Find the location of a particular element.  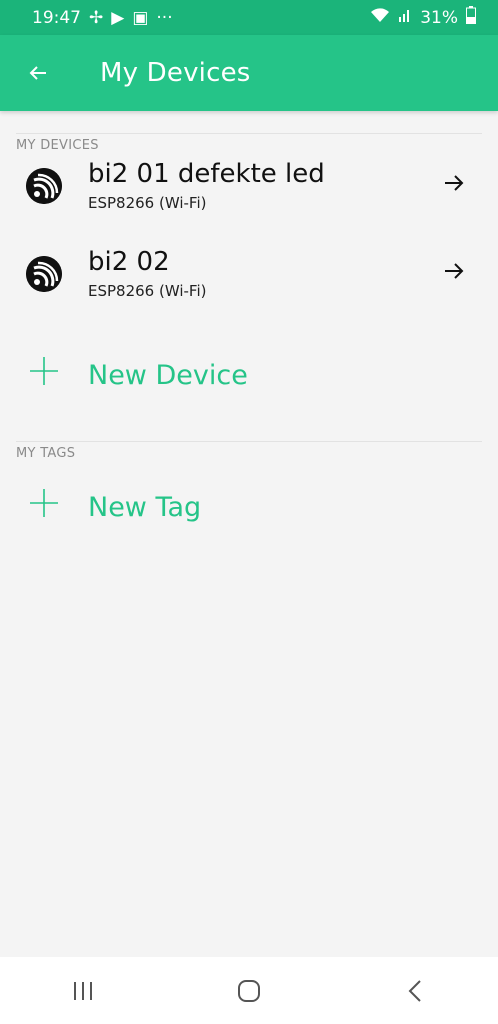

recent-apps-button is located at coordinates (83, 990).